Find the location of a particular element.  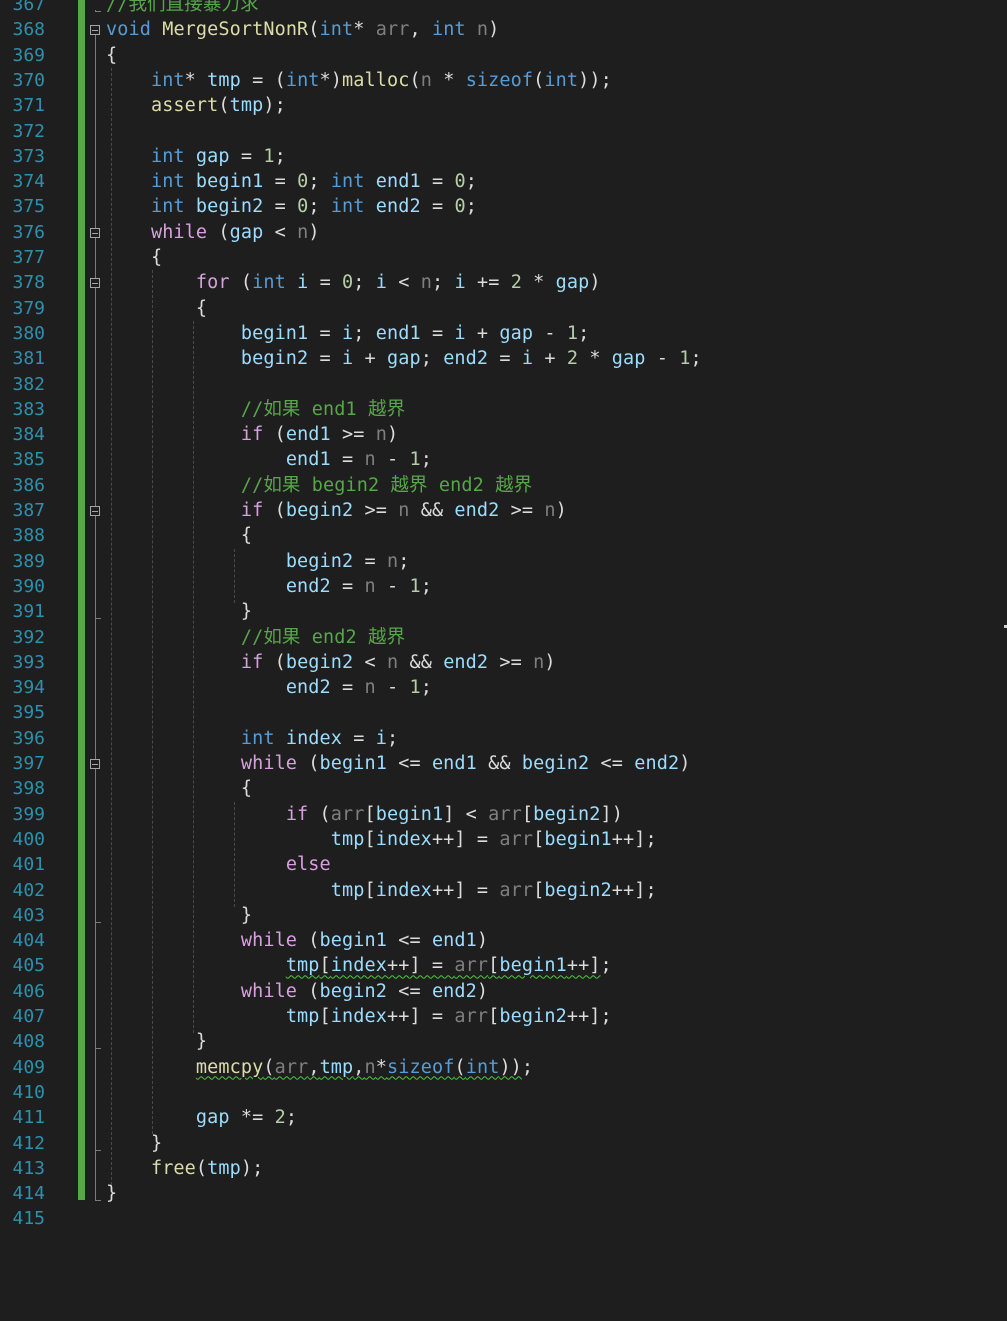

code-line: 380 begin1 = i; end1 = i + gap - 1; is located at coordinates (503, 333).